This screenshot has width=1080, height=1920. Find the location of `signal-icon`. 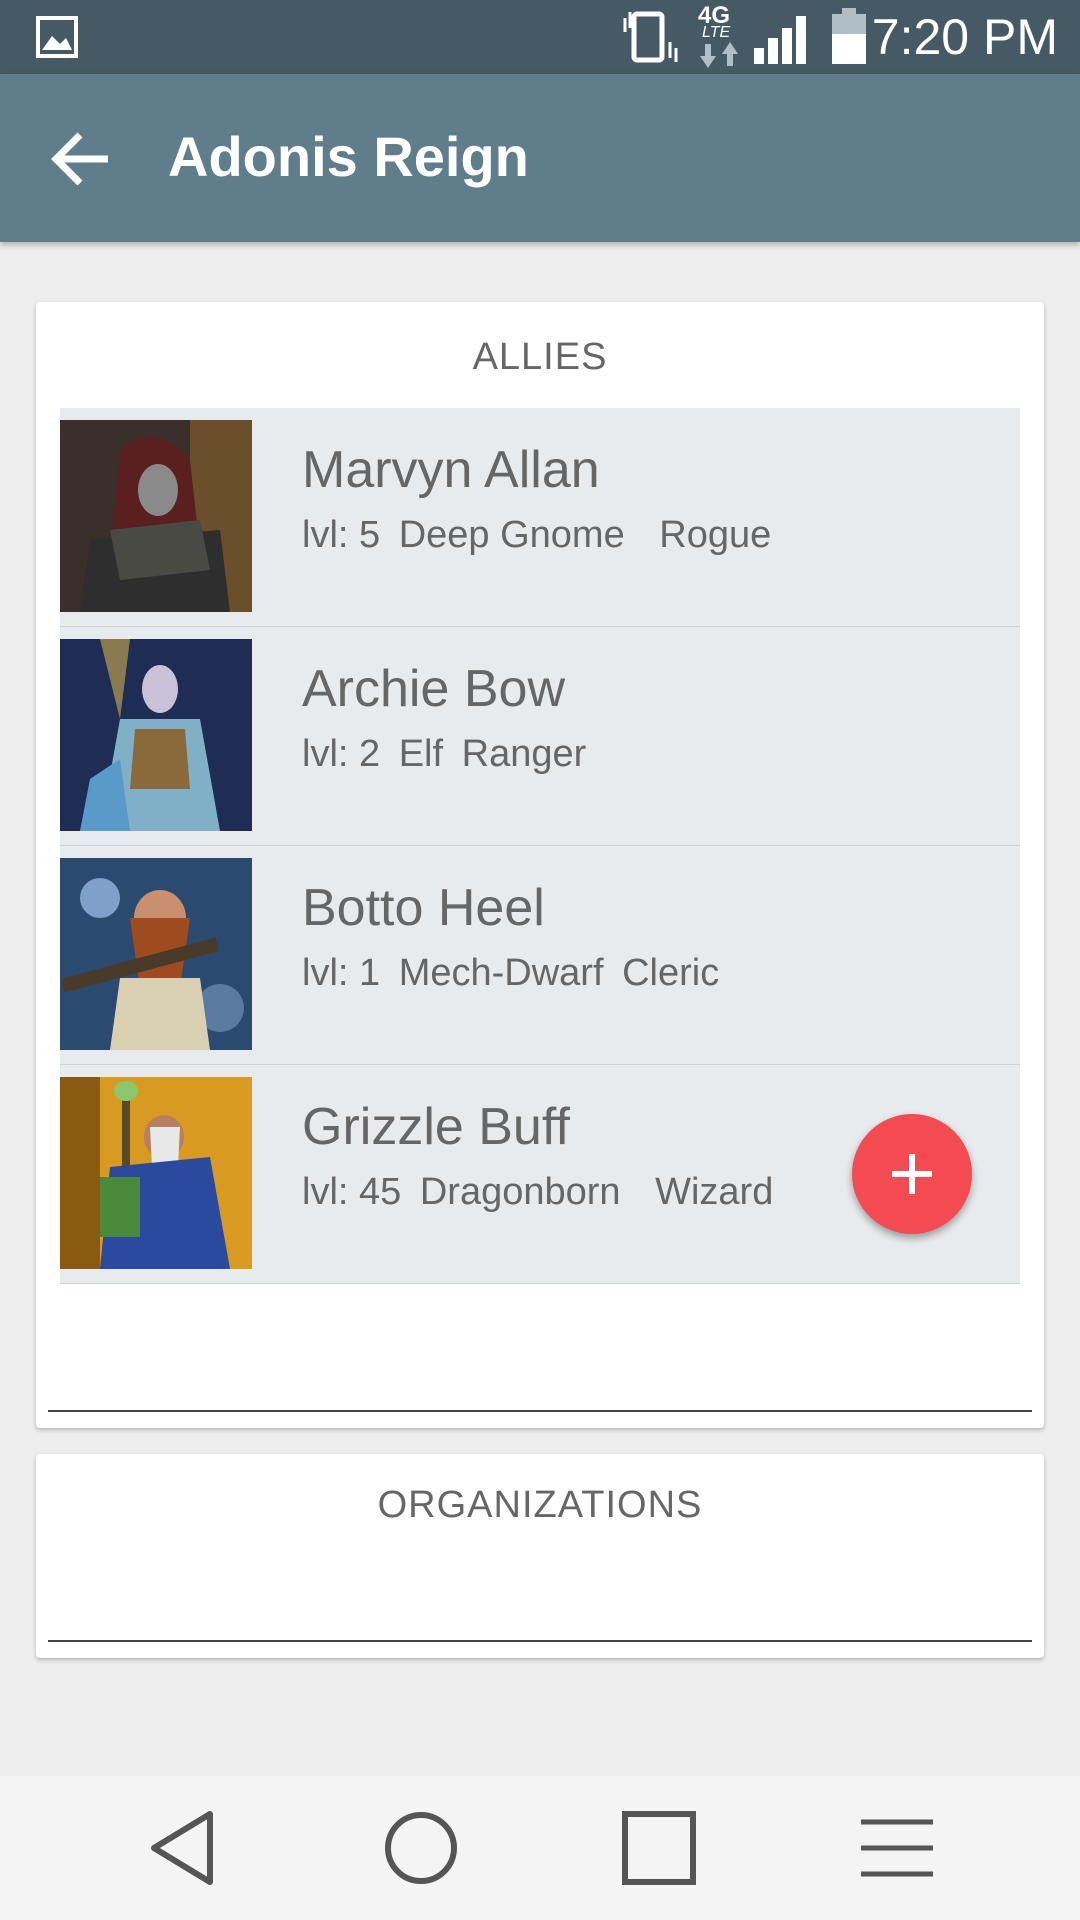

signal-icon is located at coordinates (780, 40).